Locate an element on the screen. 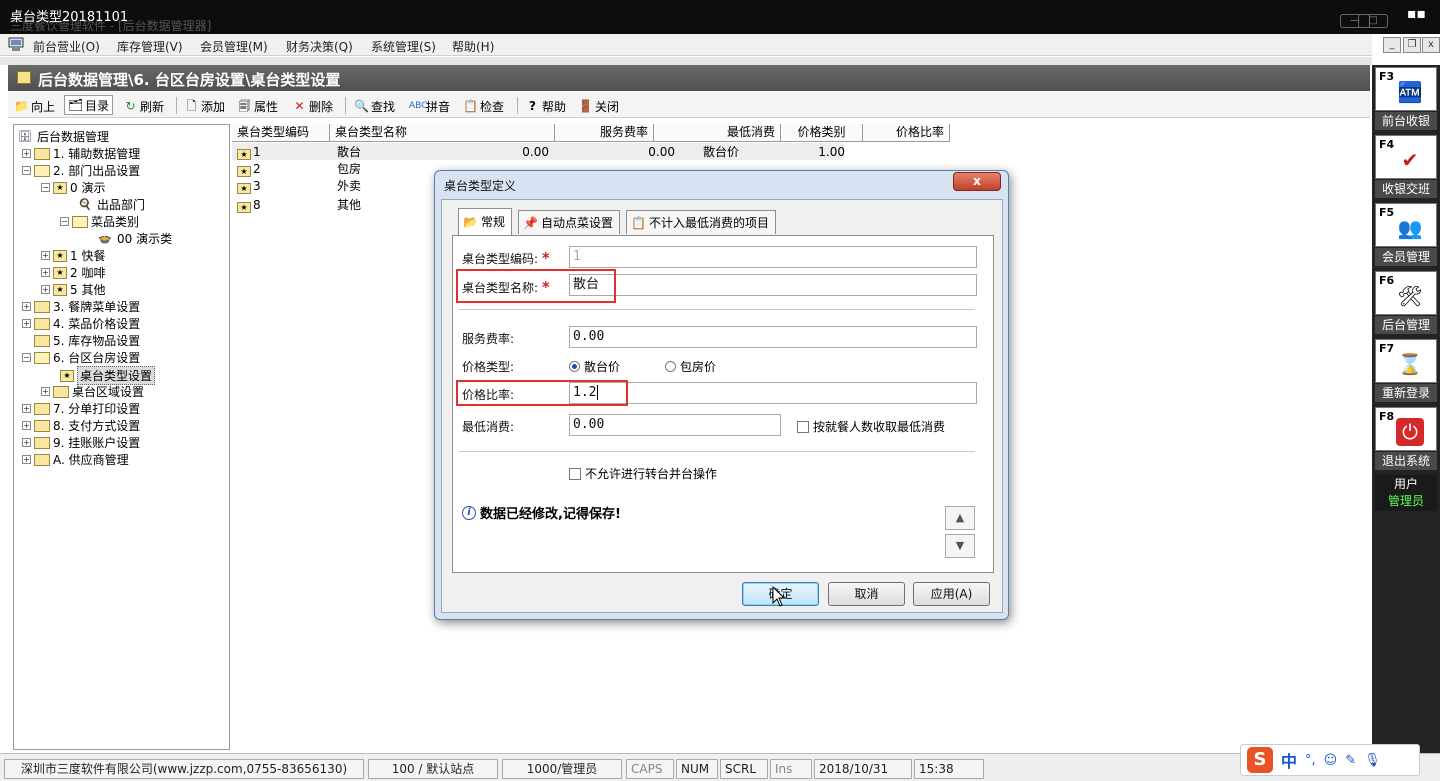 The image size is (1440, 781). table-row: ★ 8 is located at coordinates (249, 205).